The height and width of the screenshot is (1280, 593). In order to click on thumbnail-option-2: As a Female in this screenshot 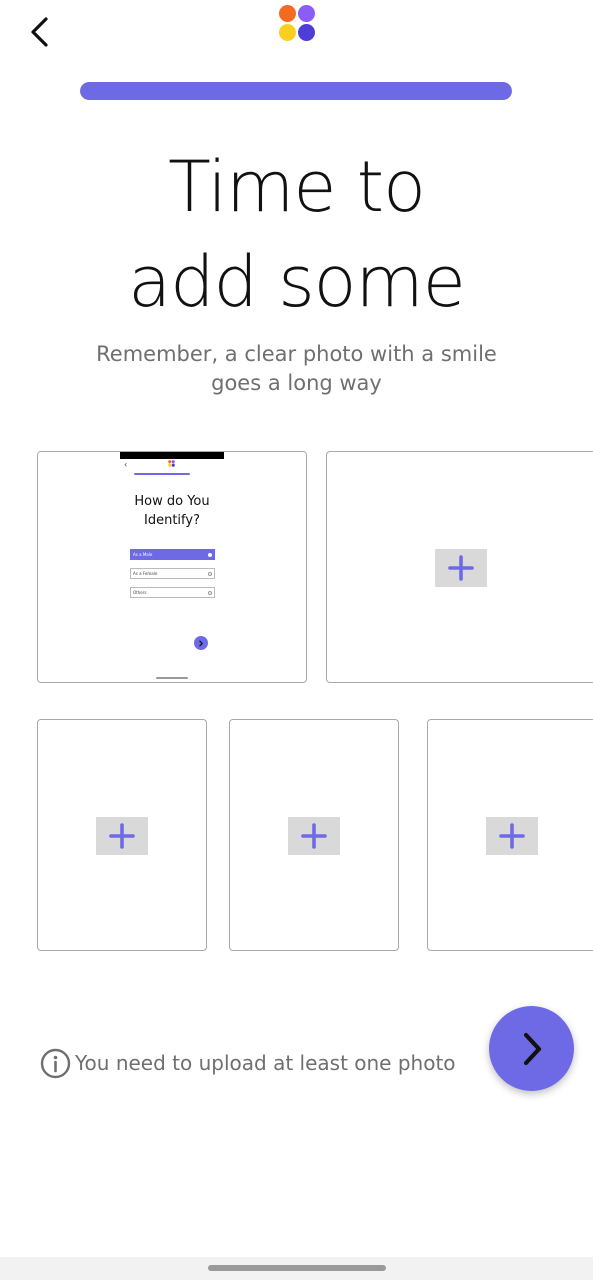, I will do `click(172, 573)`.